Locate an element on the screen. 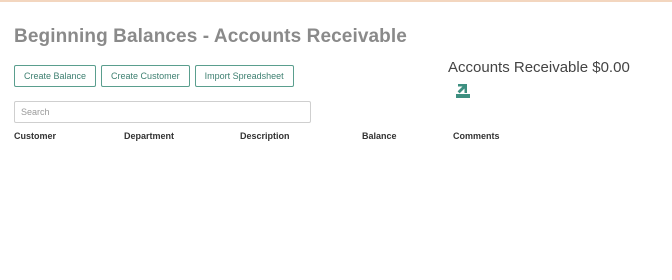 Image resolution: width=672 pixels, height=280 pixels. accounts-receivable-total: Accounts Receivable $0.00 is located at coordinates (539, 67).